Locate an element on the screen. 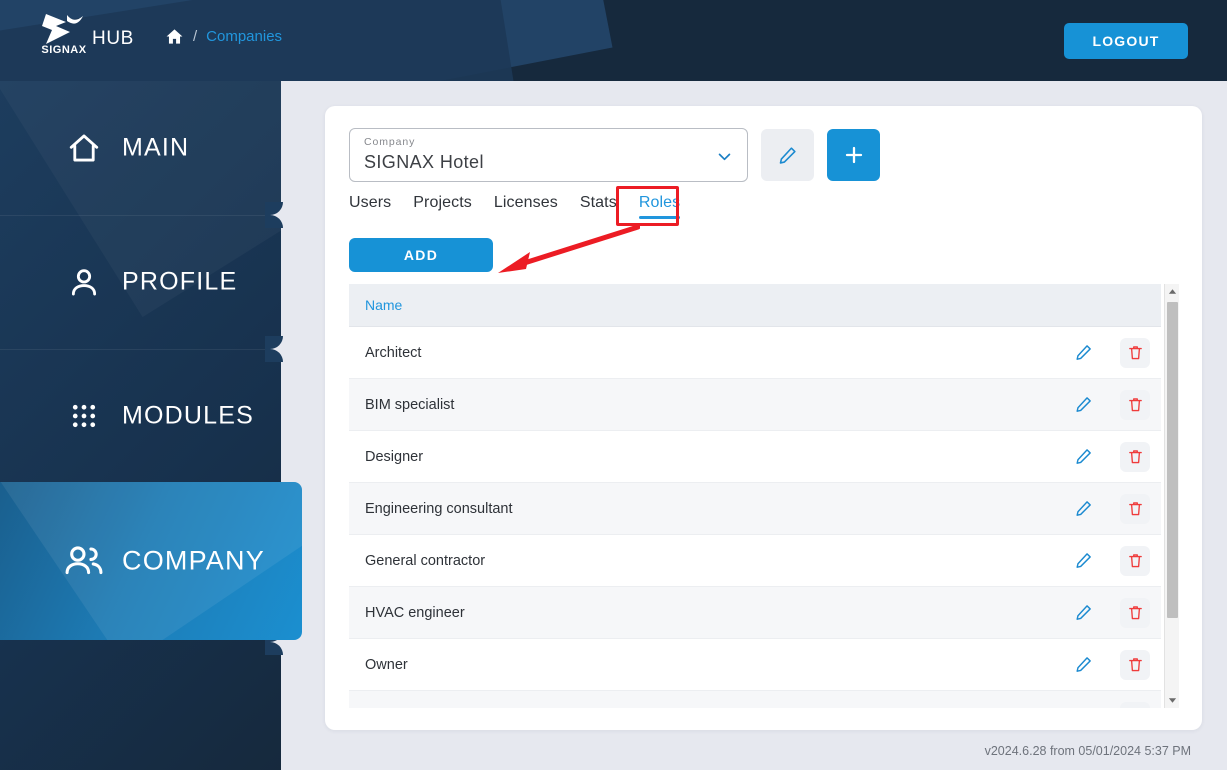  table-row is located at coordinates (755, 699).